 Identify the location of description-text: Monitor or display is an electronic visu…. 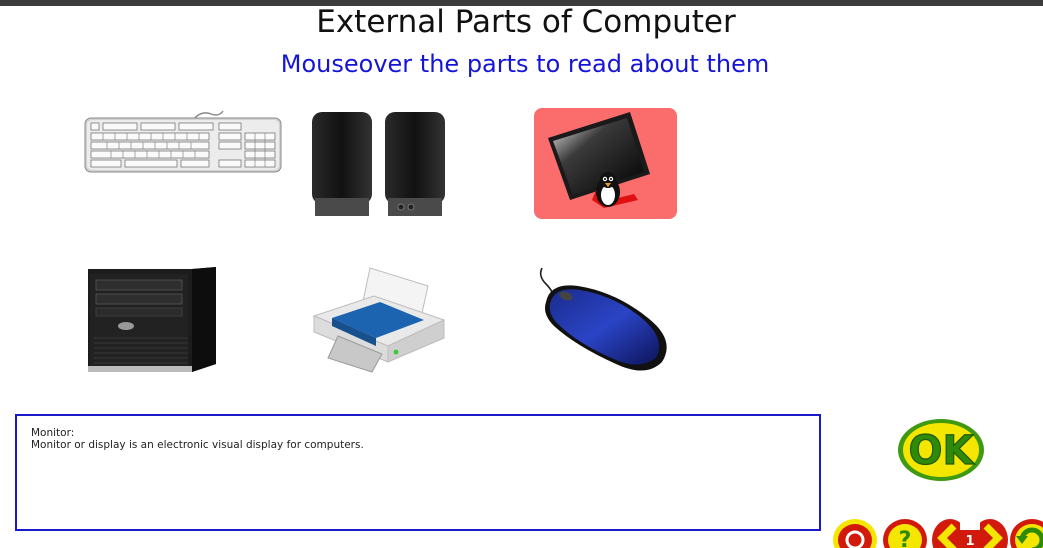
(197, 445).